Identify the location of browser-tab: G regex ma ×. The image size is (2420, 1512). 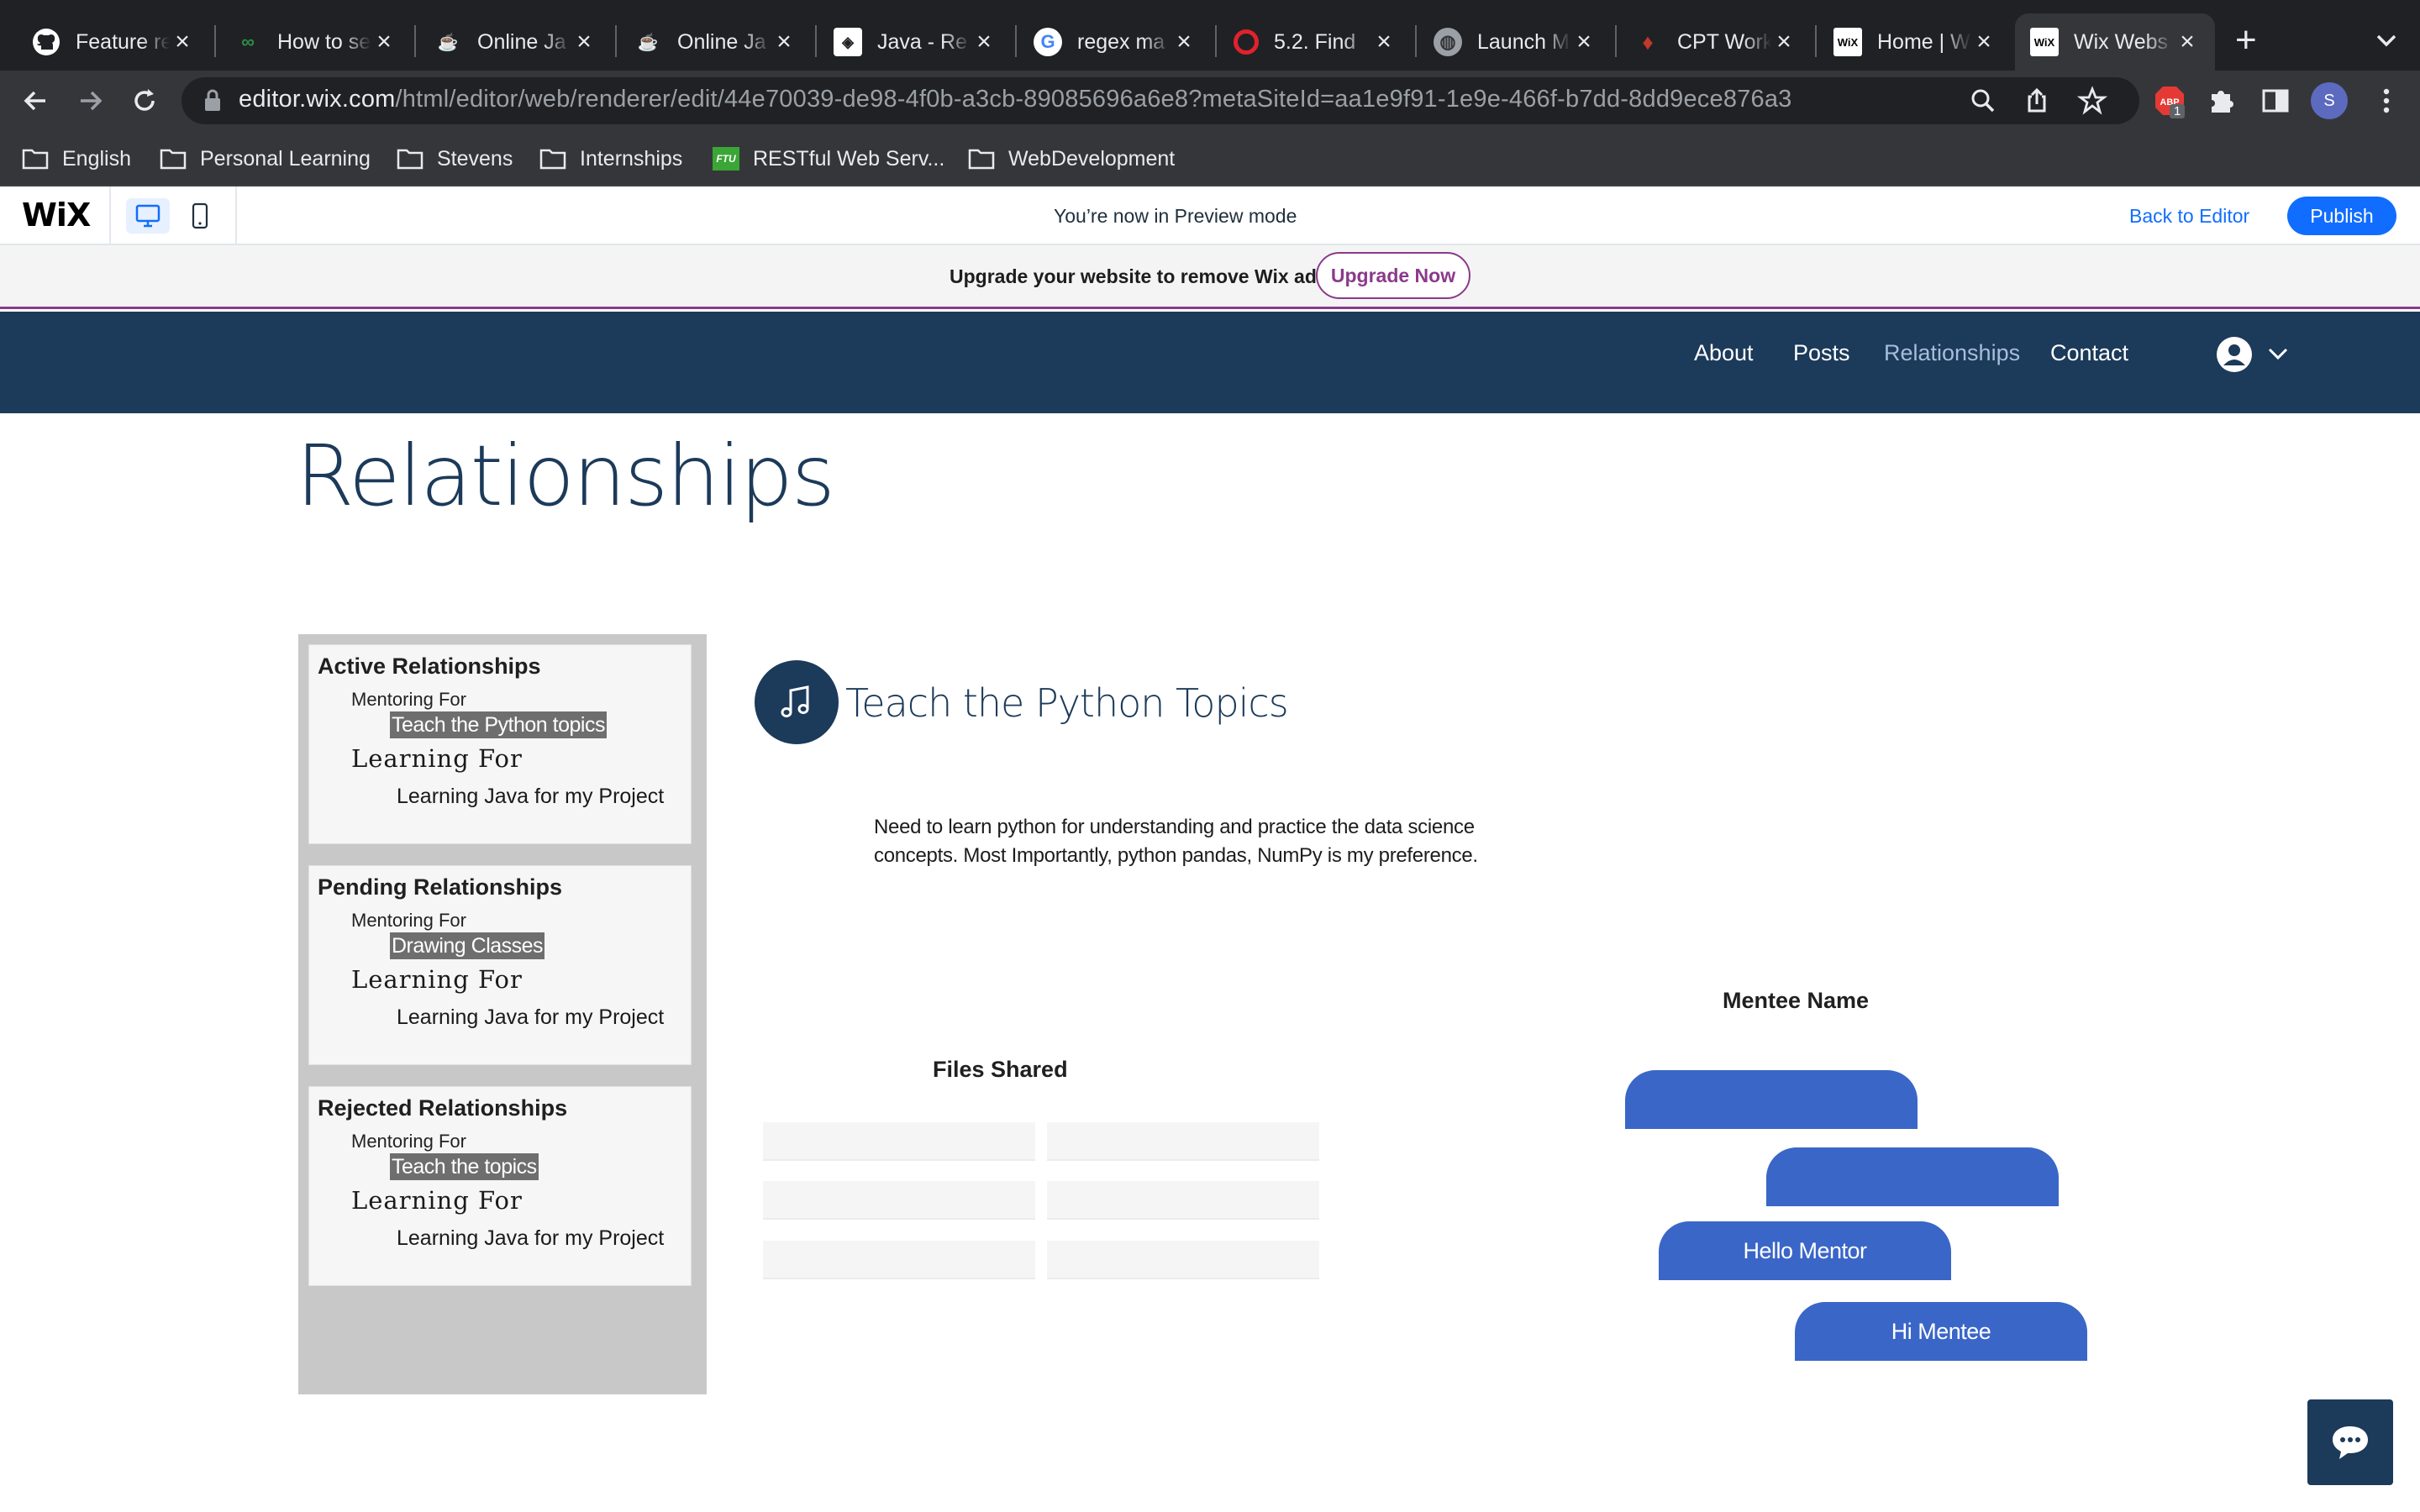
(1115, 42).